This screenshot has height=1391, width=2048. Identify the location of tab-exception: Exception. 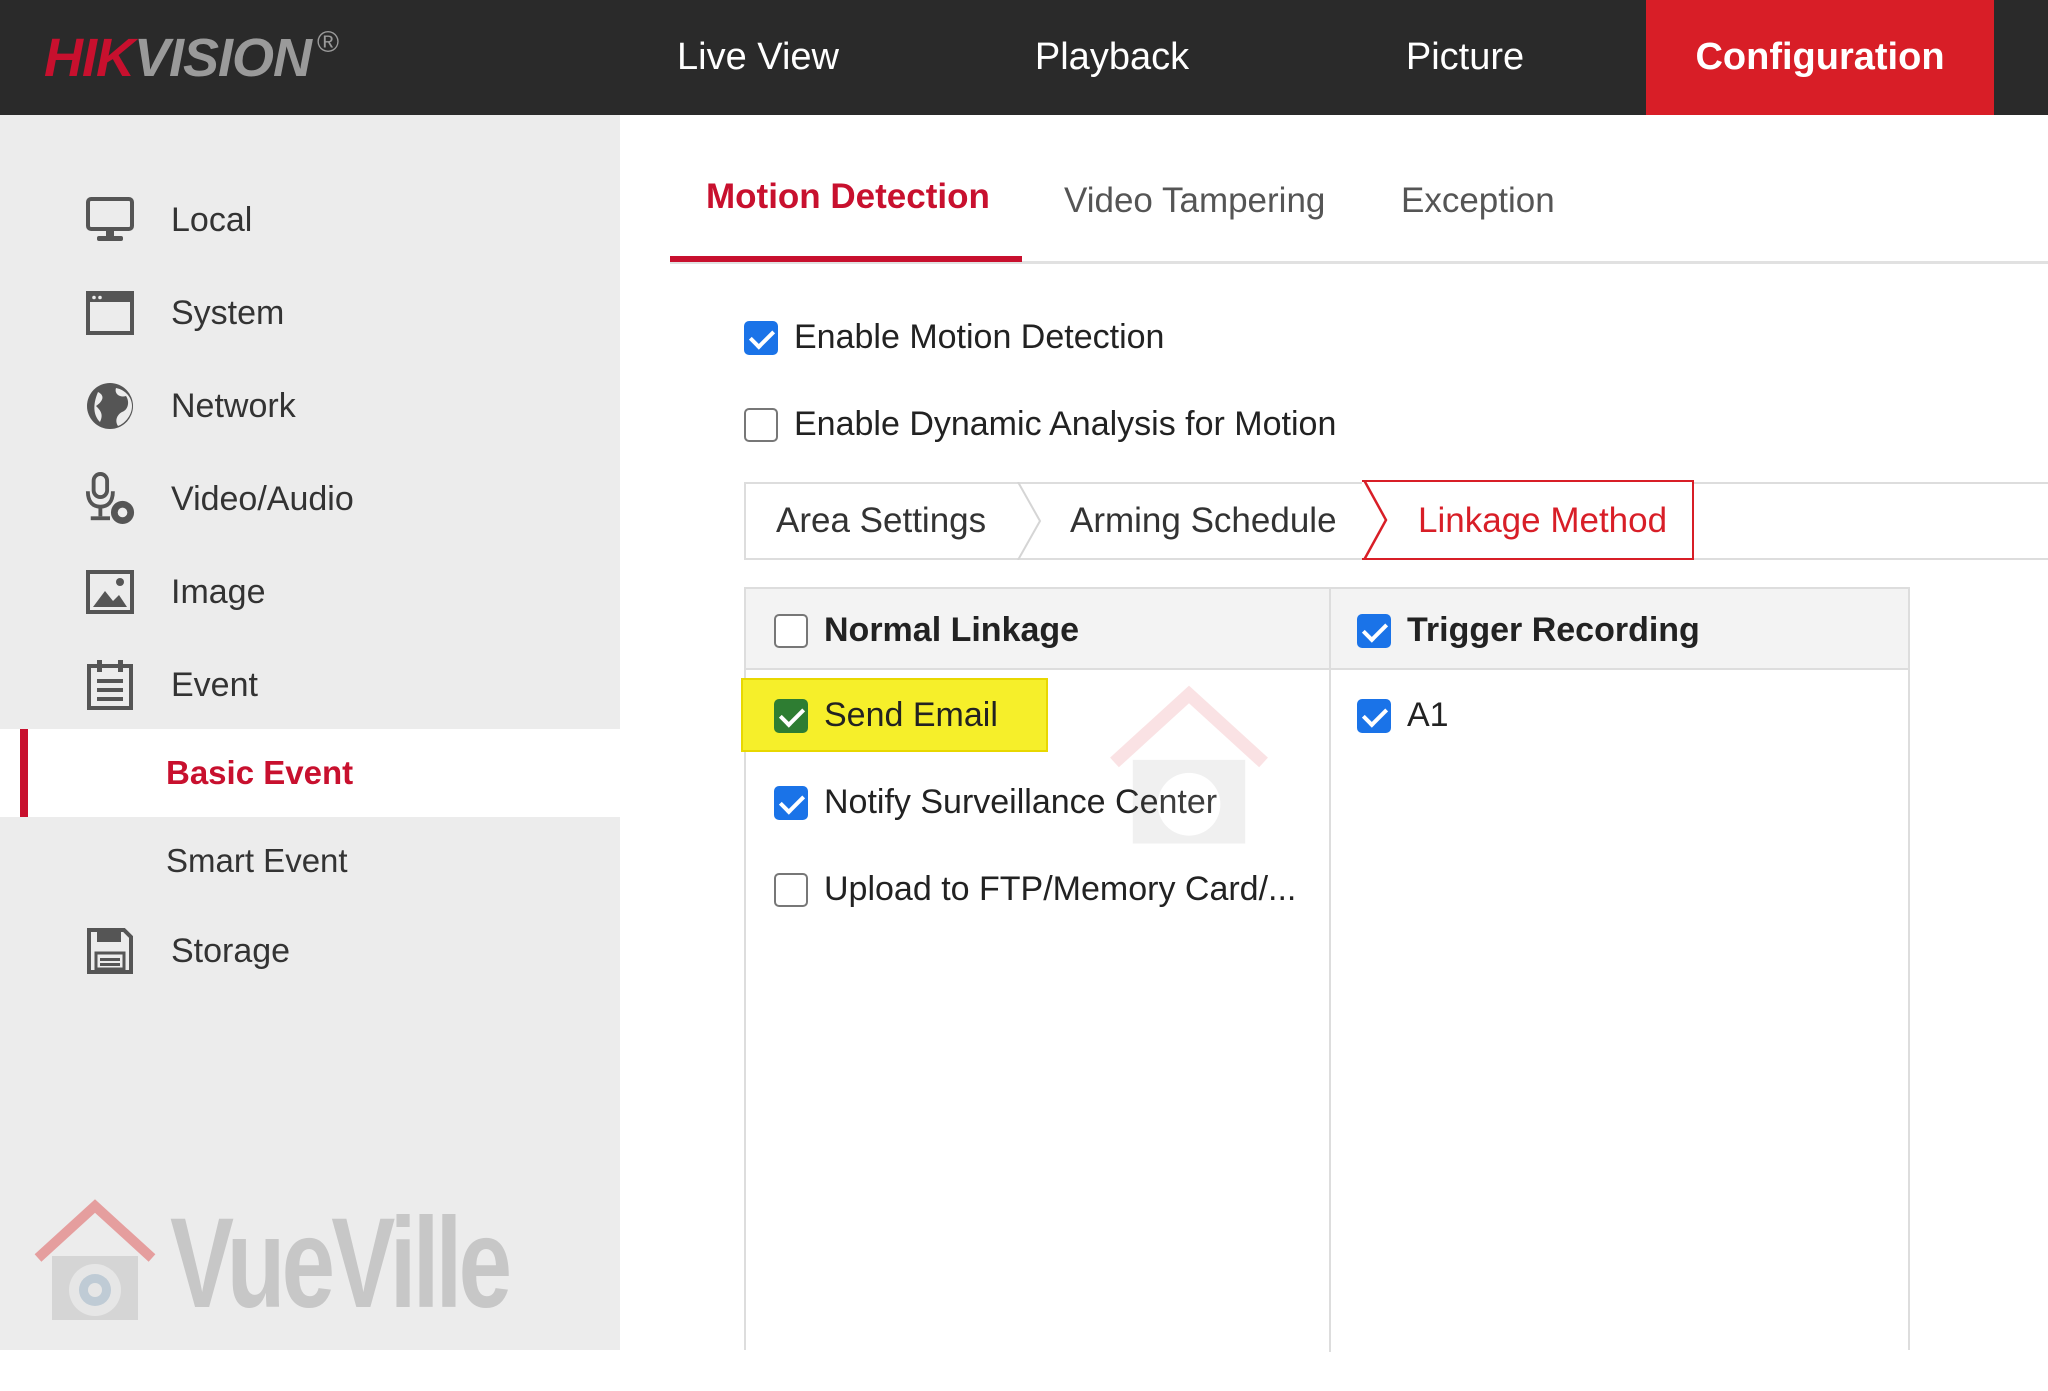
(1478, 201).